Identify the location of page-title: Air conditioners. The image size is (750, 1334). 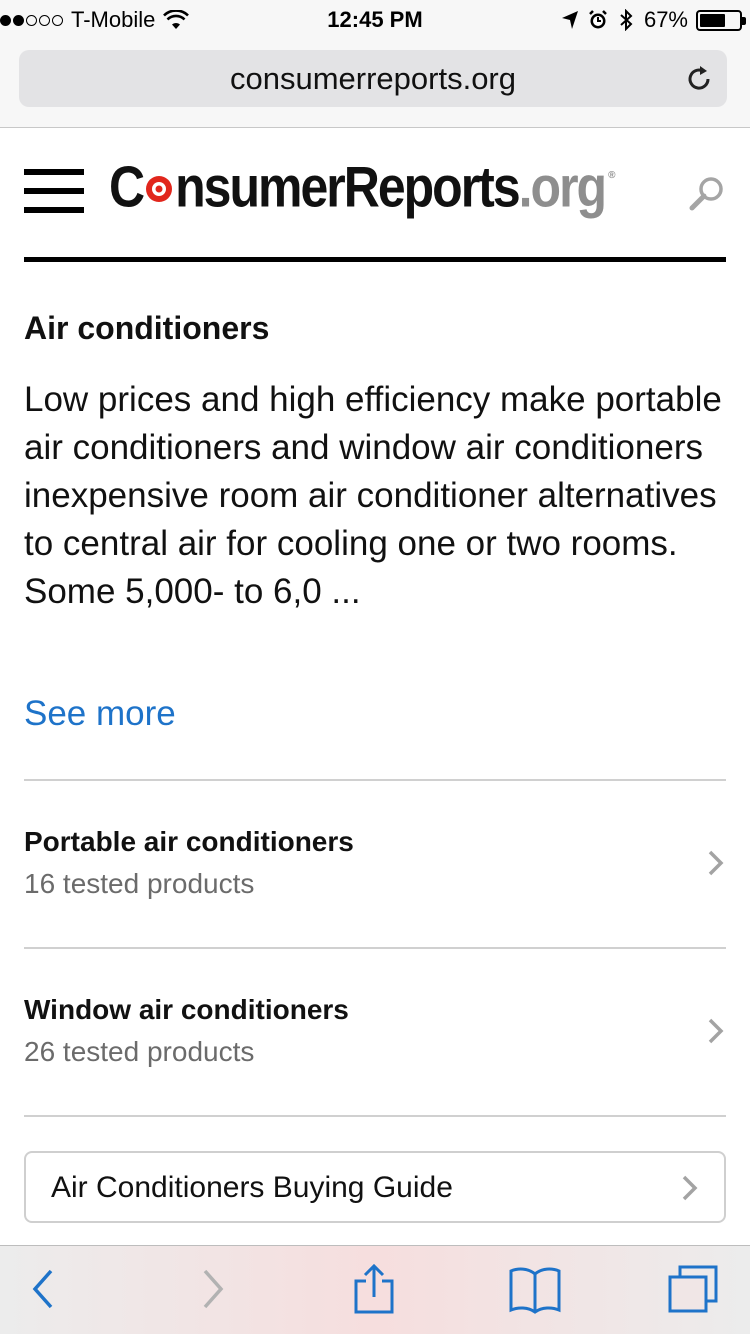
(147, 328).